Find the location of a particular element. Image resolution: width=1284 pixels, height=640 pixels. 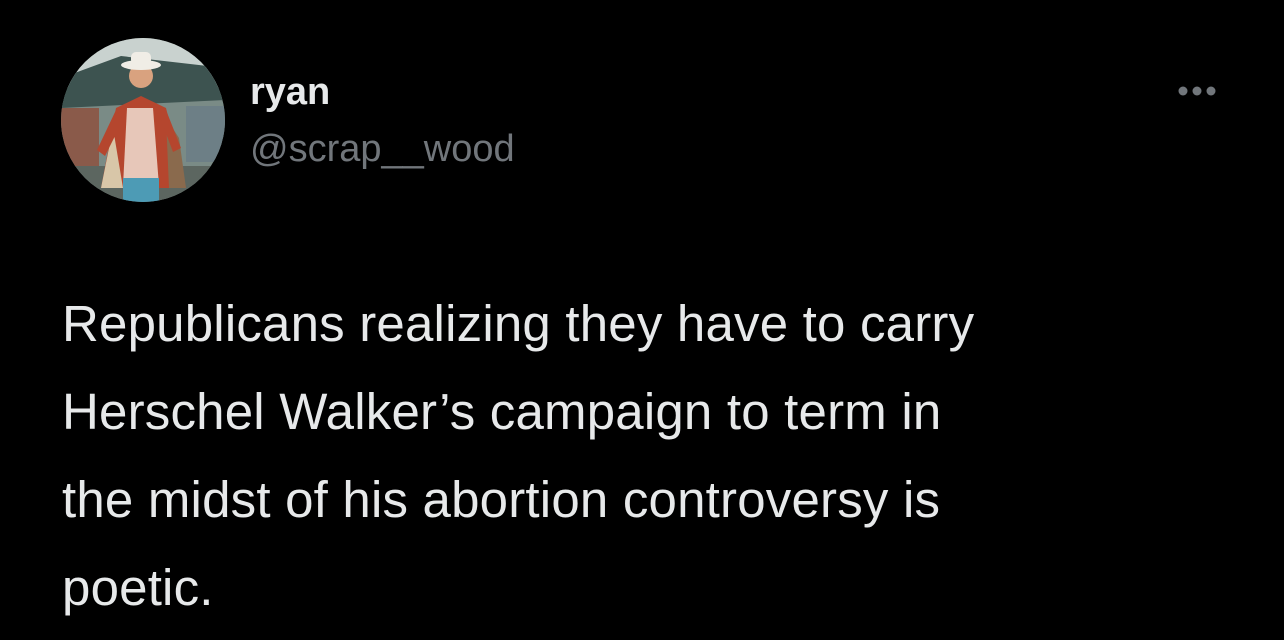

avatar is located at coordinates (143, 120).